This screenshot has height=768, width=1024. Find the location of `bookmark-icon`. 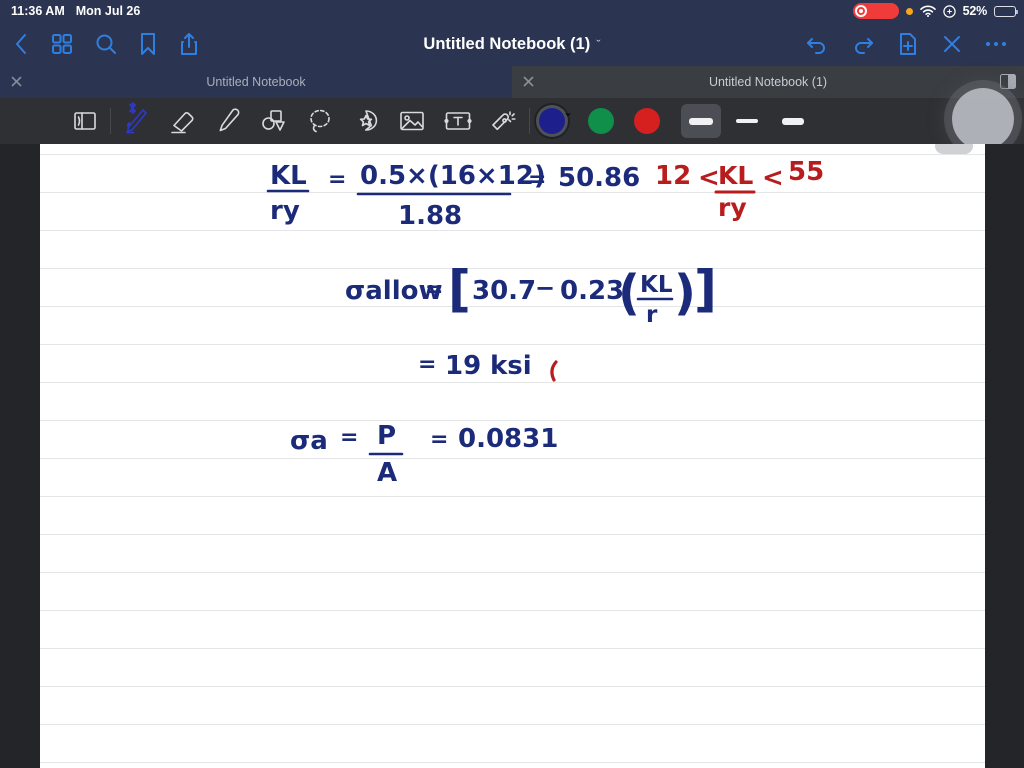

bookmark-icon is located at coordinates (148, 44).